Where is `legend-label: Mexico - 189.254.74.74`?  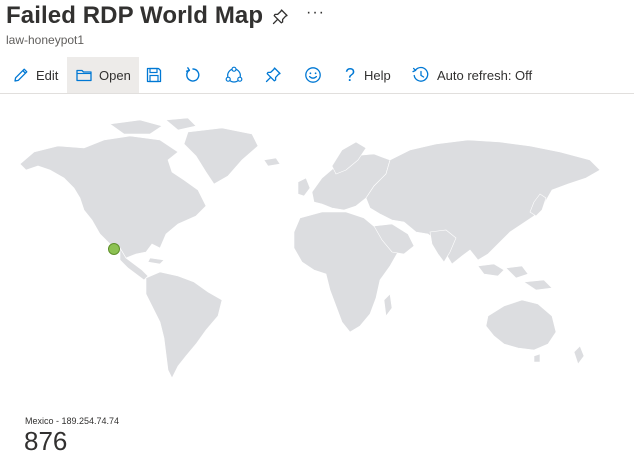 legend-label: Mexico - 189.254.74.74 is located at coordinates (72, 421).